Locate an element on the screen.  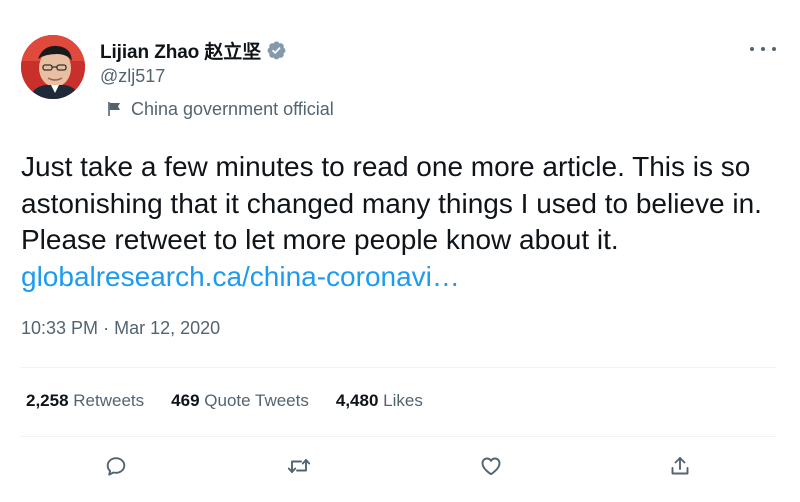
retweets-stat: 2,258 Retweets is located at coordinates (85, 401).